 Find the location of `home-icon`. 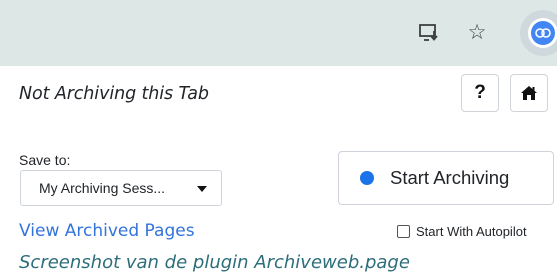

home-icon is located at coordinates (529, 93).